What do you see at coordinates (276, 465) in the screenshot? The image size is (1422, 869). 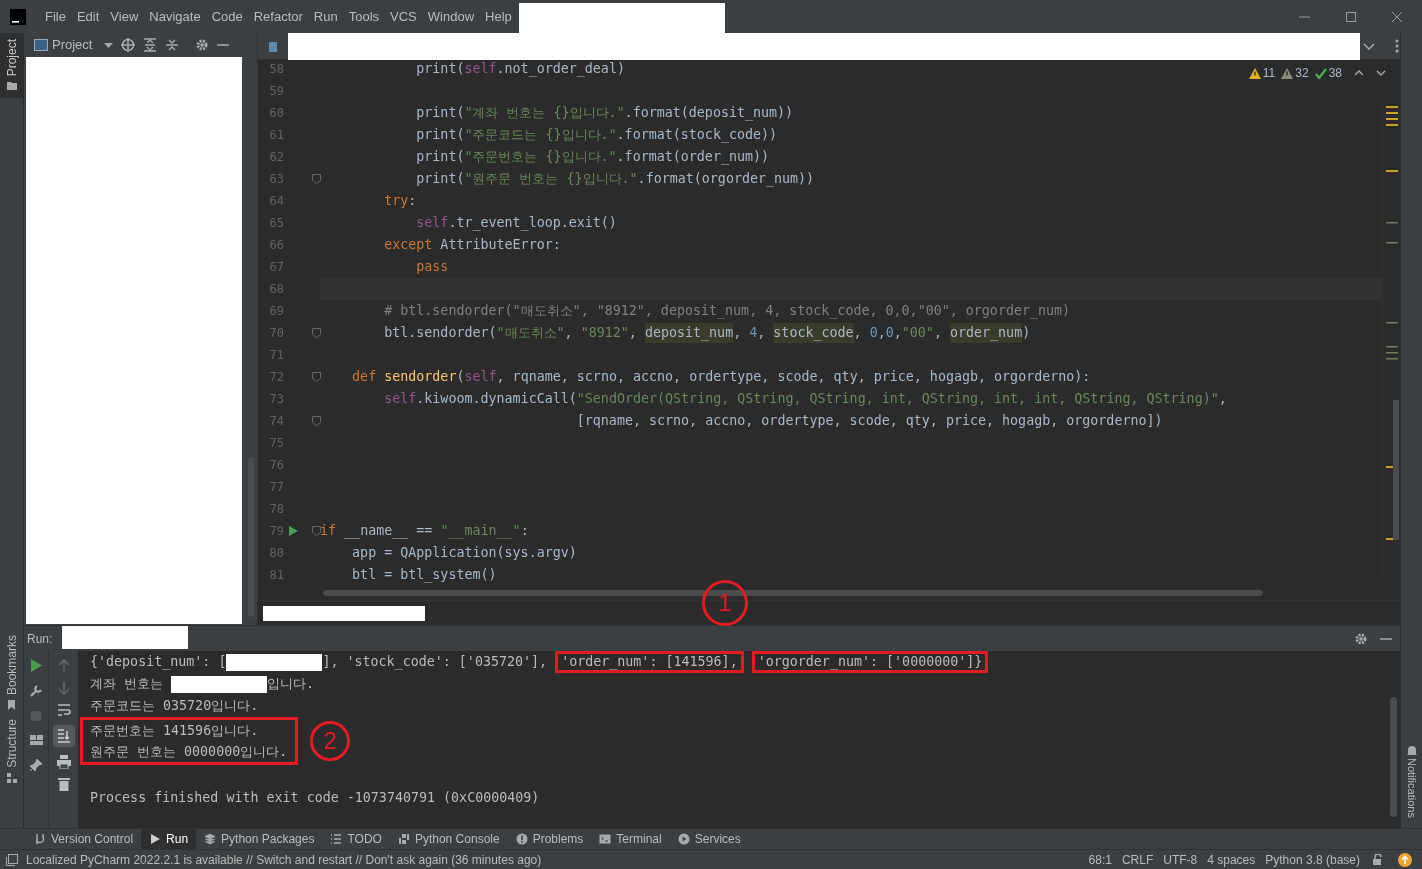 I see `line-number: 76` at bounding box center [276, 465].